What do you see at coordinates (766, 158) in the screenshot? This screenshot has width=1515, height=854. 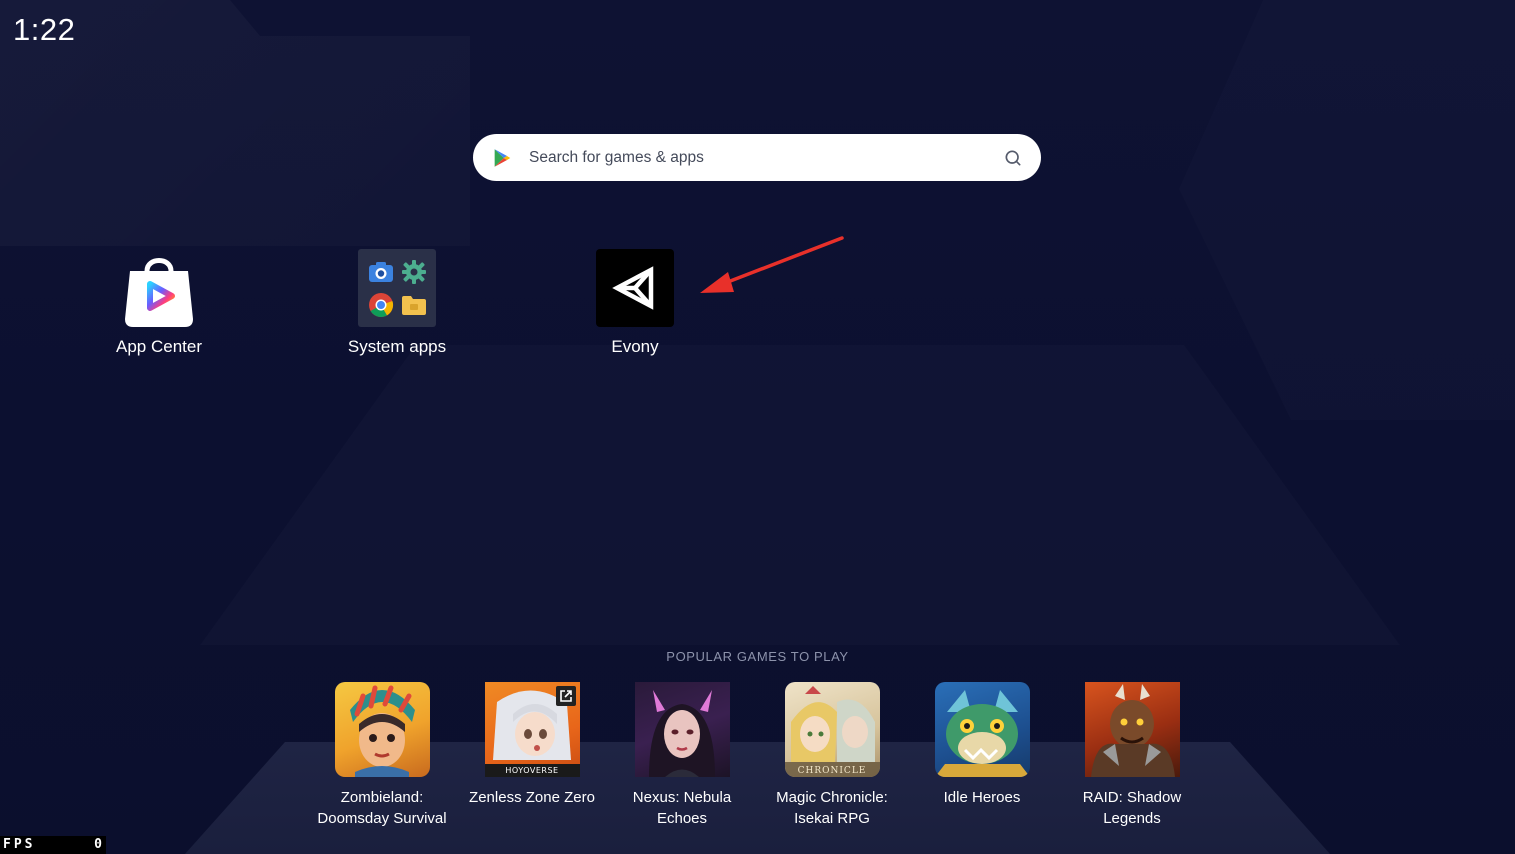 I see `search-placeholder: Search for games & apps` at bounding box center [766, 158].